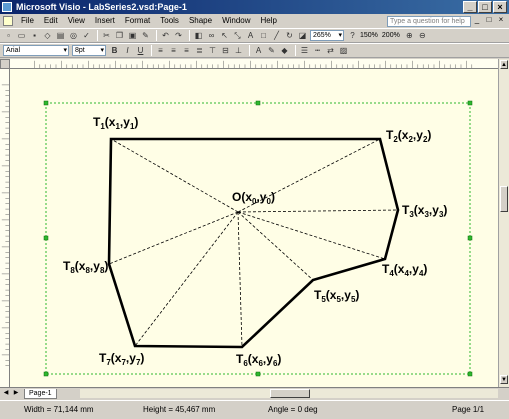 The height and width of the screenshot is (419, 509). I want to click on paste-icon: ▣, so click(132, 35).